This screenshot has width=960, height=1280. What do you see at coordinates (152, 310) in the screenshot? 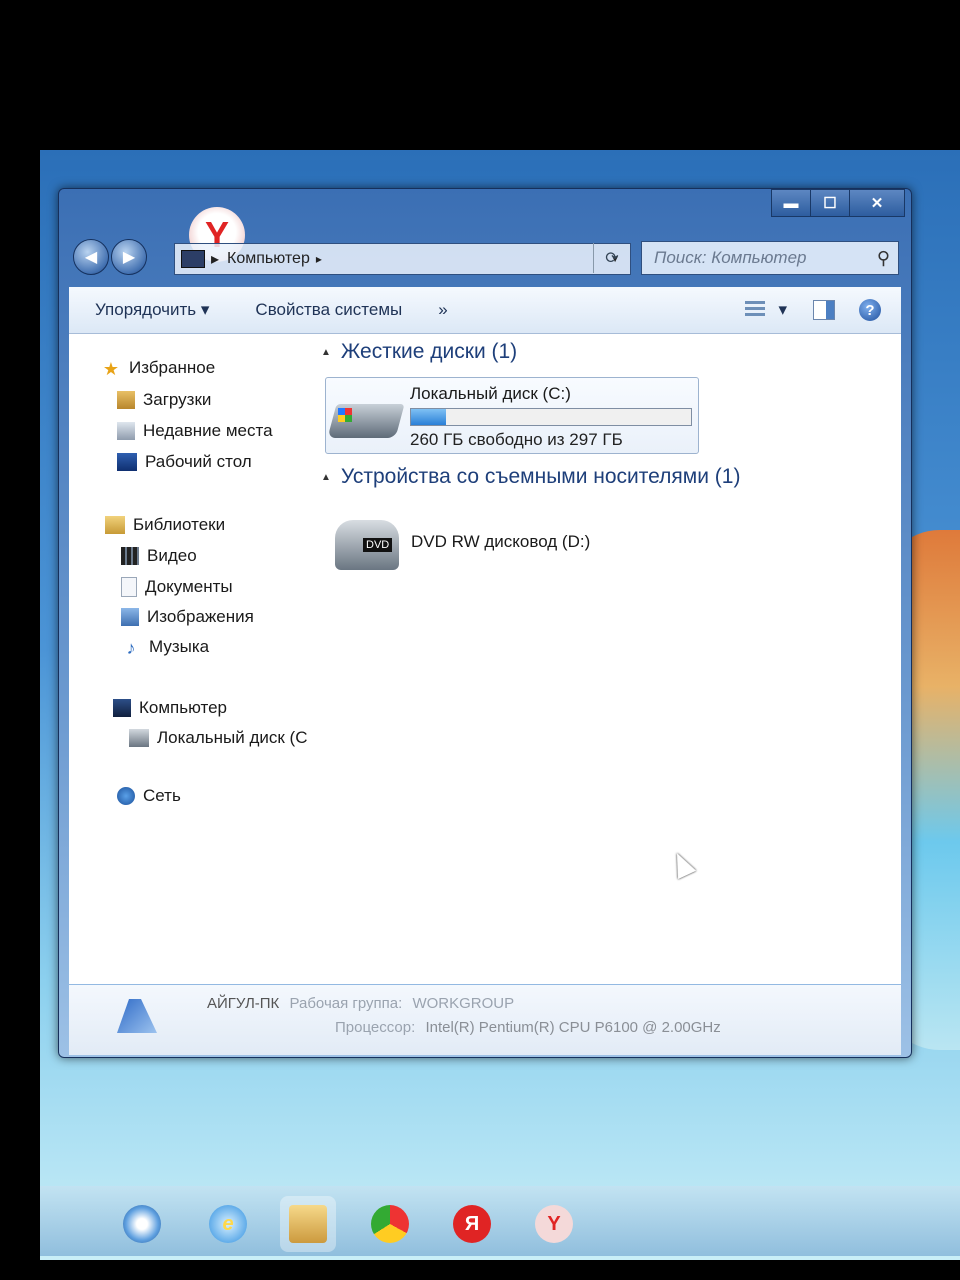
I see `organize-button: Упорядочить ▾` at bounding box center [152, 310].